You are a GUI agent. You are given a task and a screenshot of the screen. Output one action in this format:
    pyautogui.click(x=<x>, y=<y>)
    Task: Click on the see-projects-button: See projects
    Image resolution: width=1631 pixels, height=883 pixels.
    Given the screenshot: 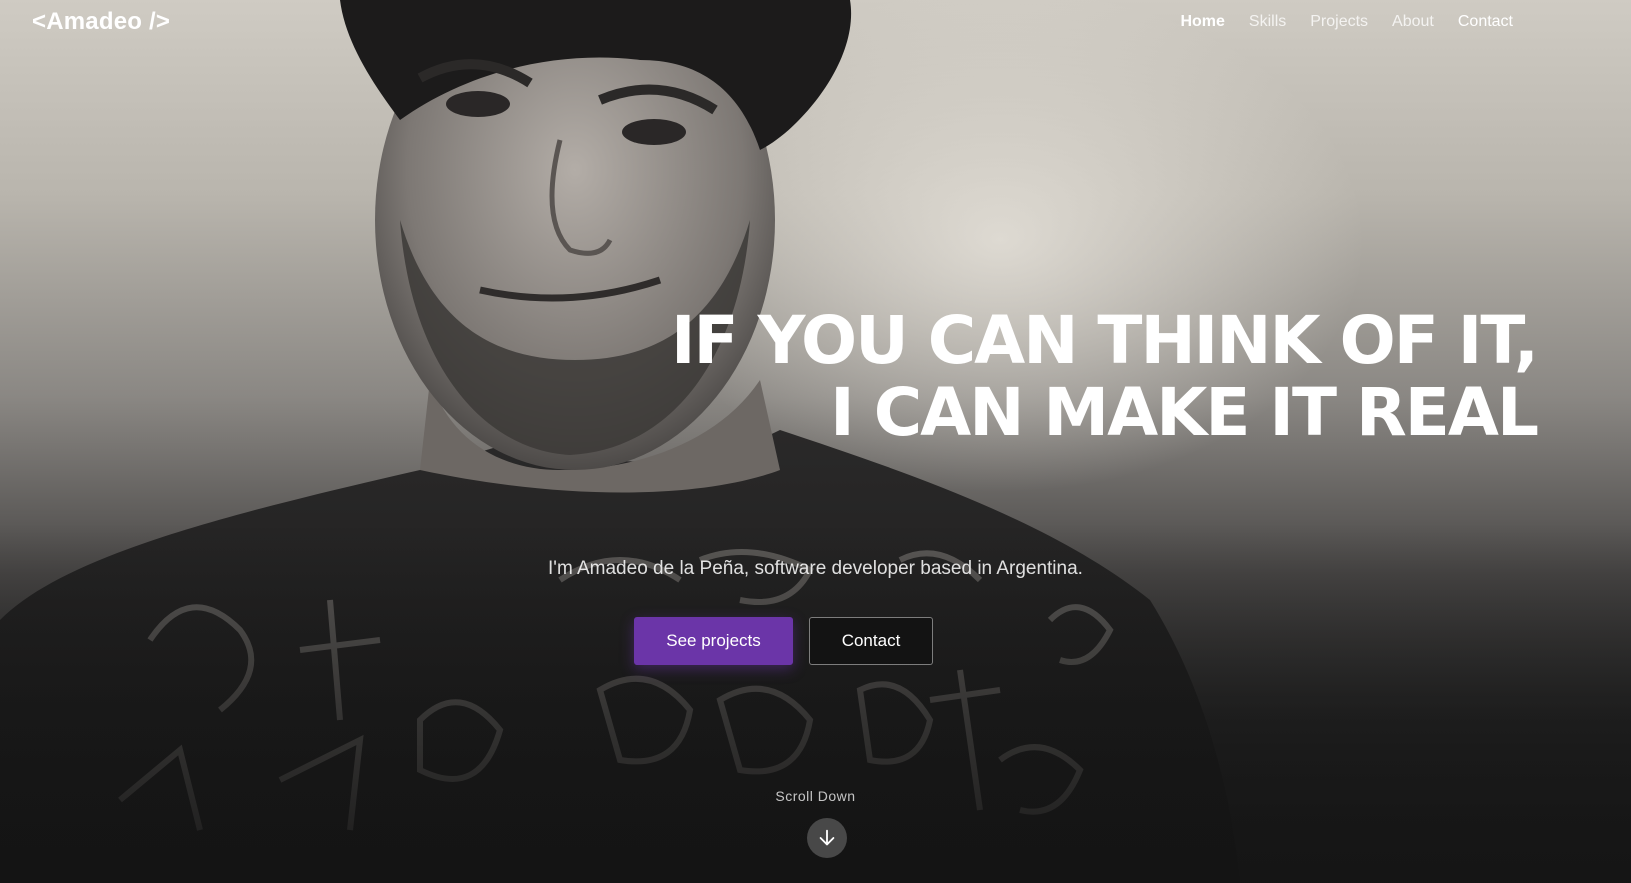 What is the action you would take?
    pyautogui.click(x=713, y=641)
    